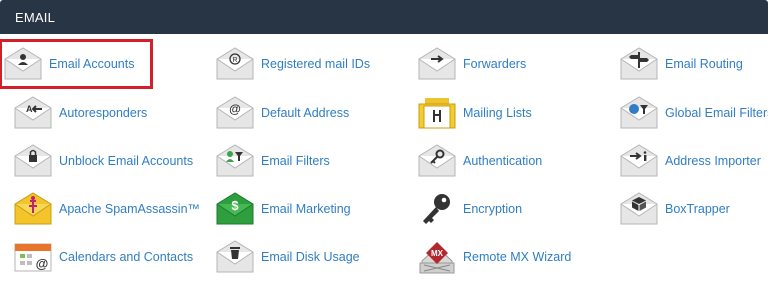  What do you see at coordinates (23, 64) in the screenshot?
I see `user-envelope-icon` at bounding box center [23, 64].